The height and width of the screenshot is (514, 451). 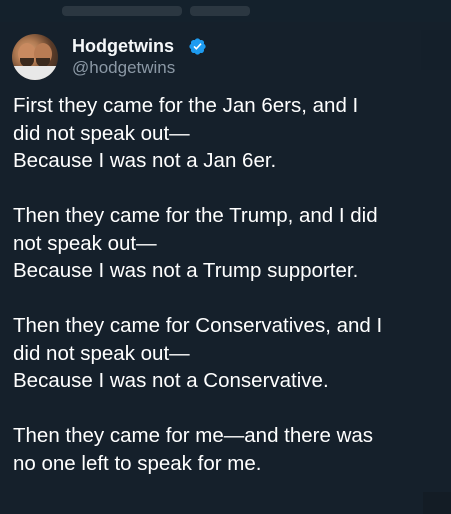 I want to click on tweet-line: Then they came for the Trump, and I did, so click(x=195, y=215).